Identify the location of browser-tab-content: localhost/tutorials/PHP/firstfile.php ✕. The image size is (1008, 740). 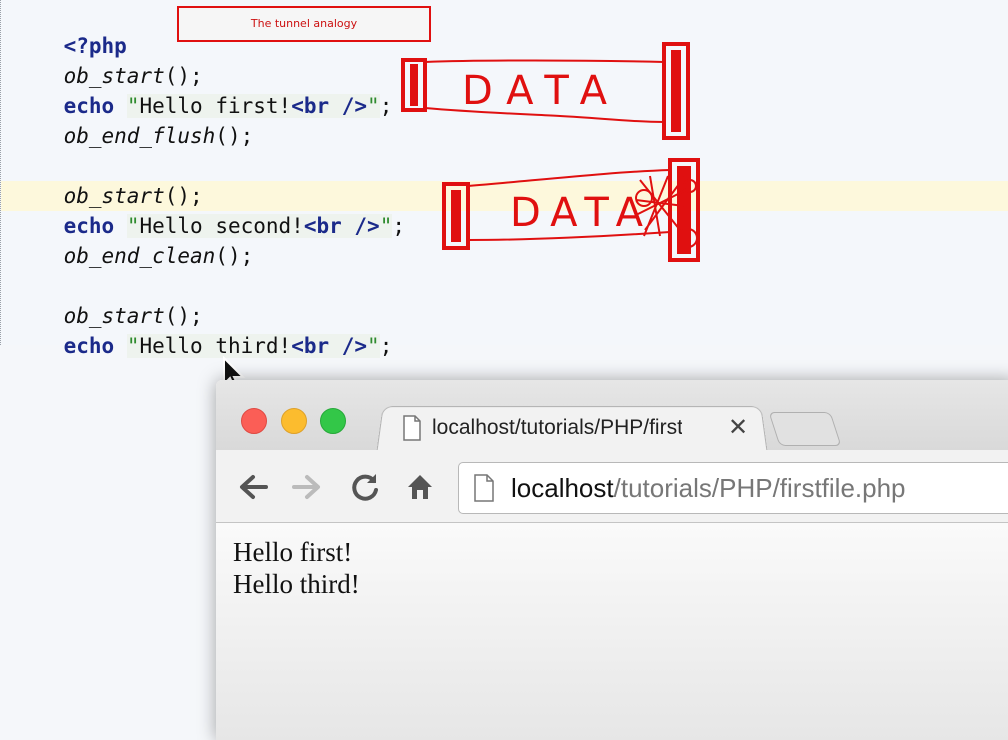
(578, 430).